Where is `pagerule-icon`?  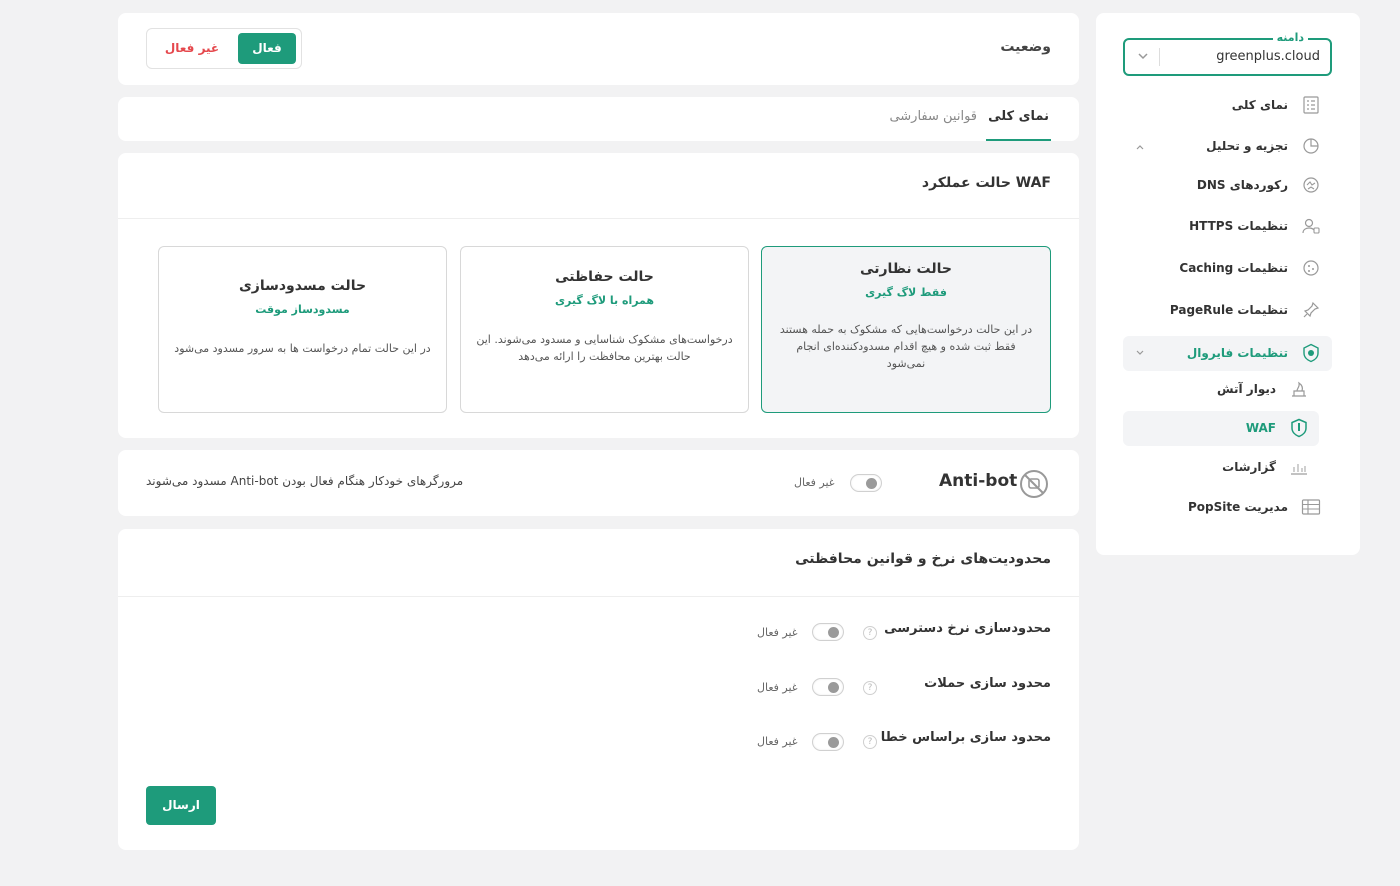
pagerule-icon is located at coordinates (1311, 310).